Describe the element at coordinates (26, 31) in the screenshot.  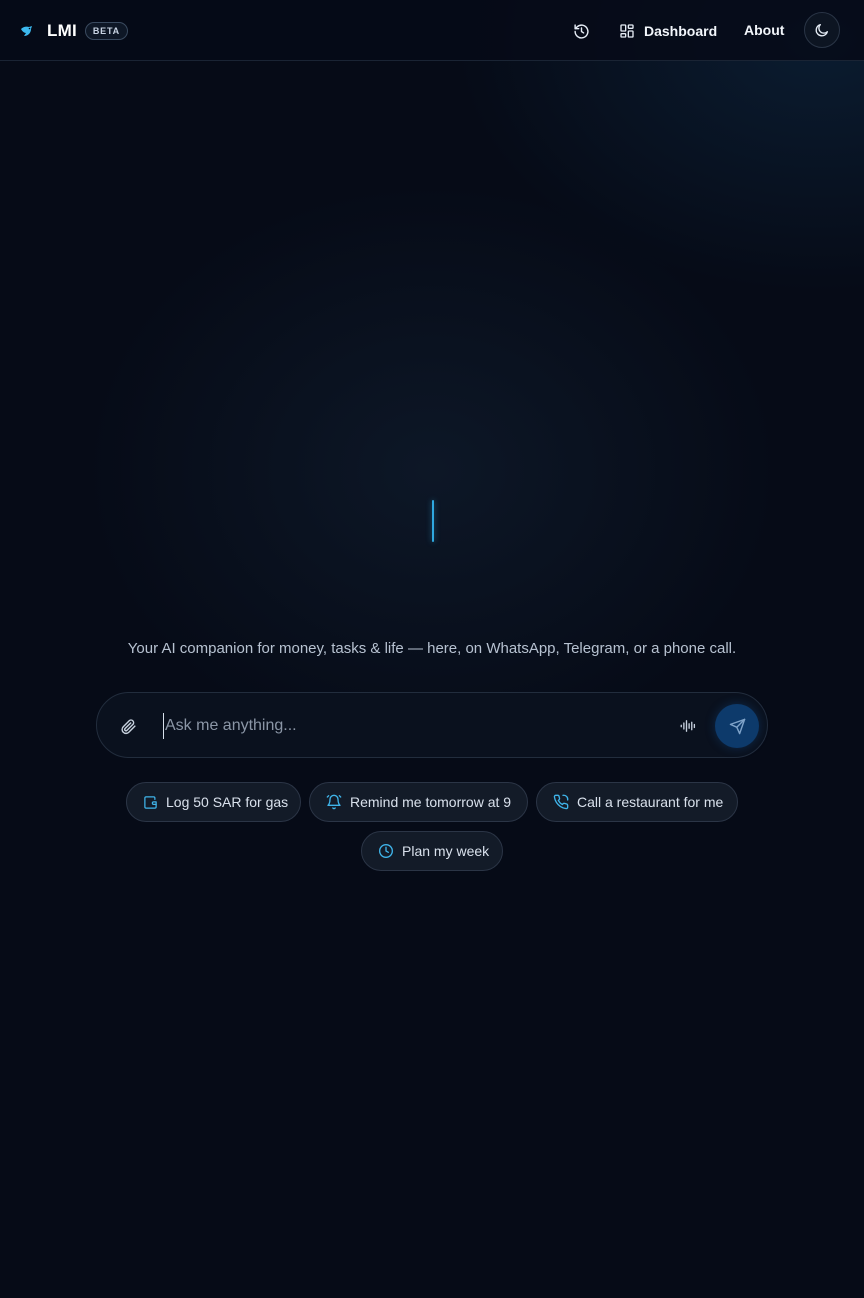
I see `bird-logo-icon` at that location.